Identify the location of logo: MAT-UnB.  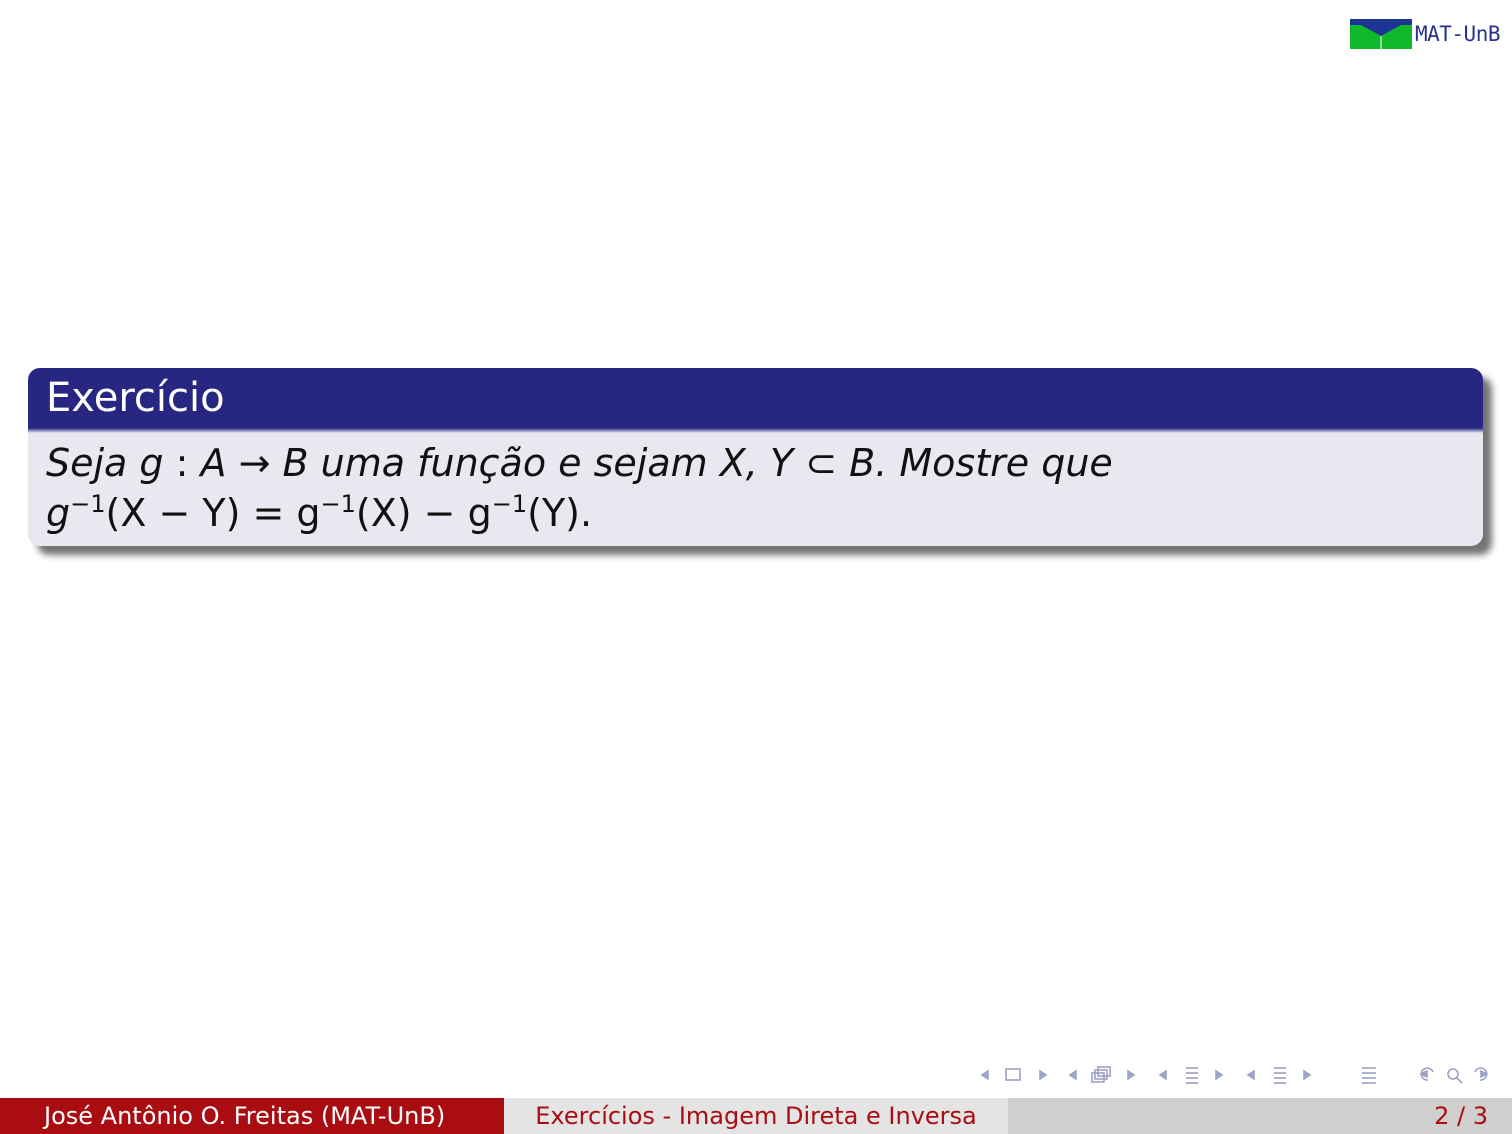
(1425, 34).